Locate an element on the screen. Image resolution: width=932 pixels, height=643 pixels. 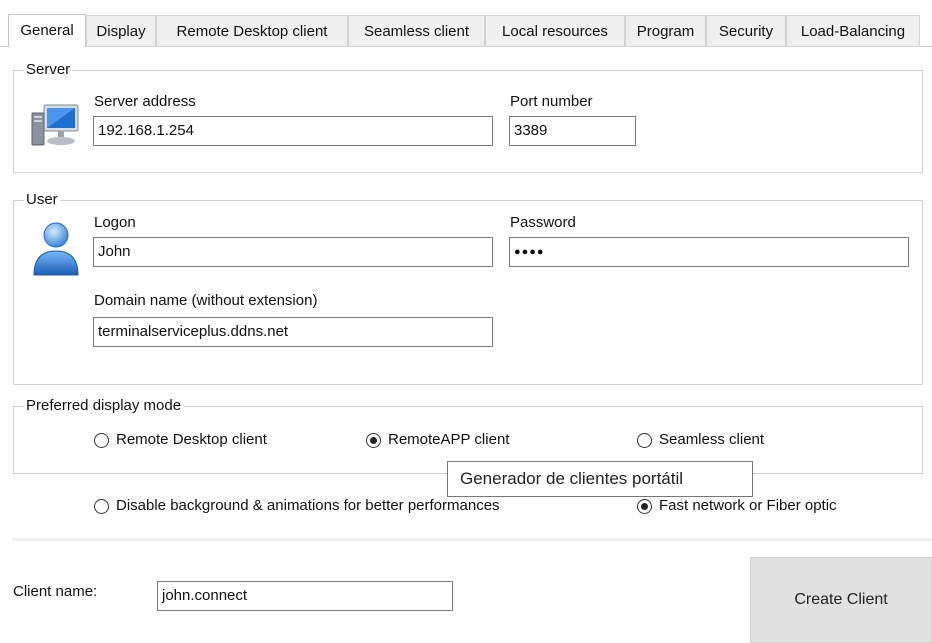
radio-label: RemoteAPP client is located at coordinates (449, 439).